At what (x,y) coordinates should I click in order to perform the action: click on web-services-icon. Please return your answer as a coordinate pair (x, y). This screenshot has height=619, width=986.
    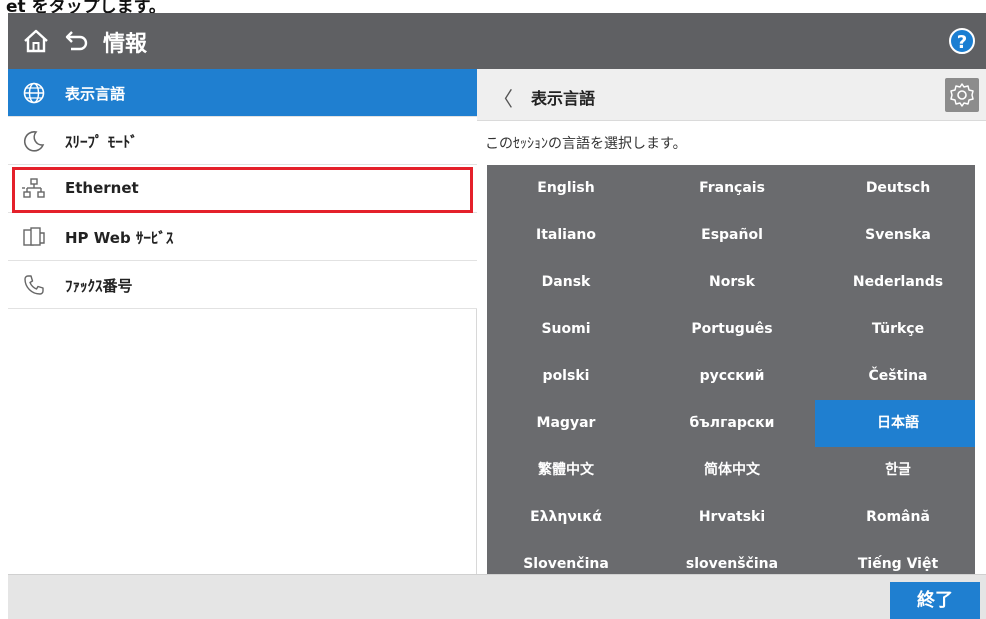
    Looking at the image, I should click on (34, 236).